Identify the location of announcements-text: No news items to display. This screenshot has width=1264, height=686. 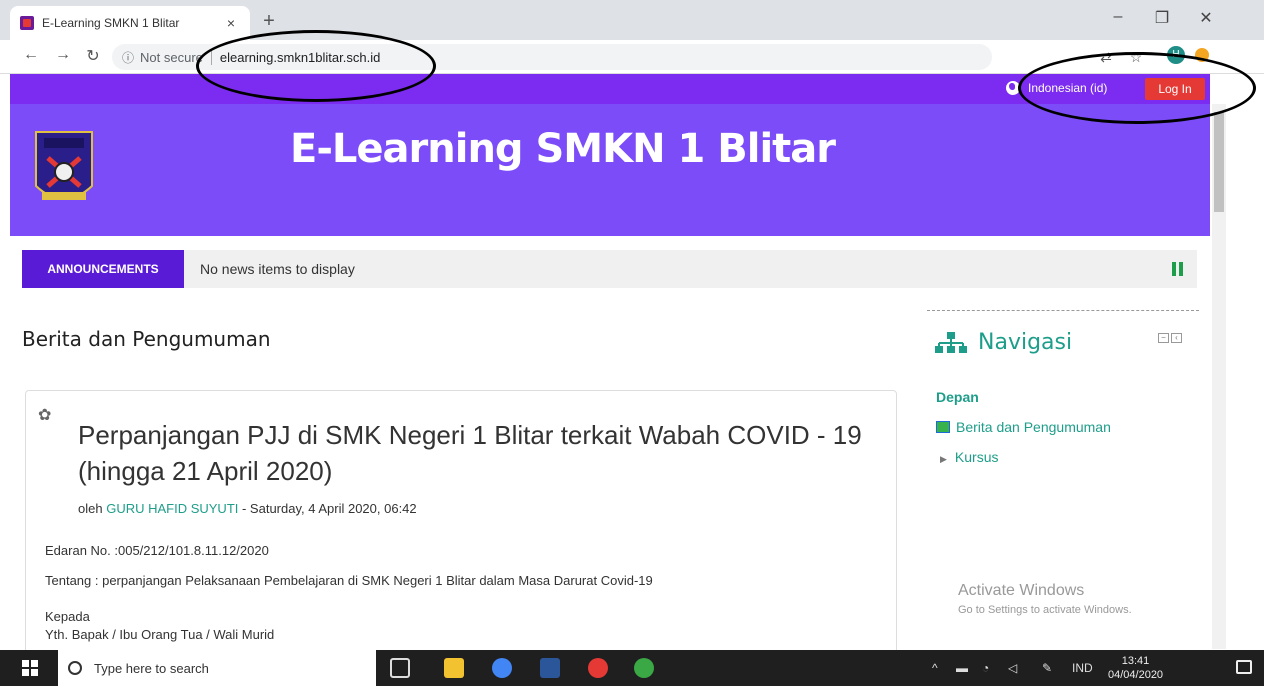
(277, 269).